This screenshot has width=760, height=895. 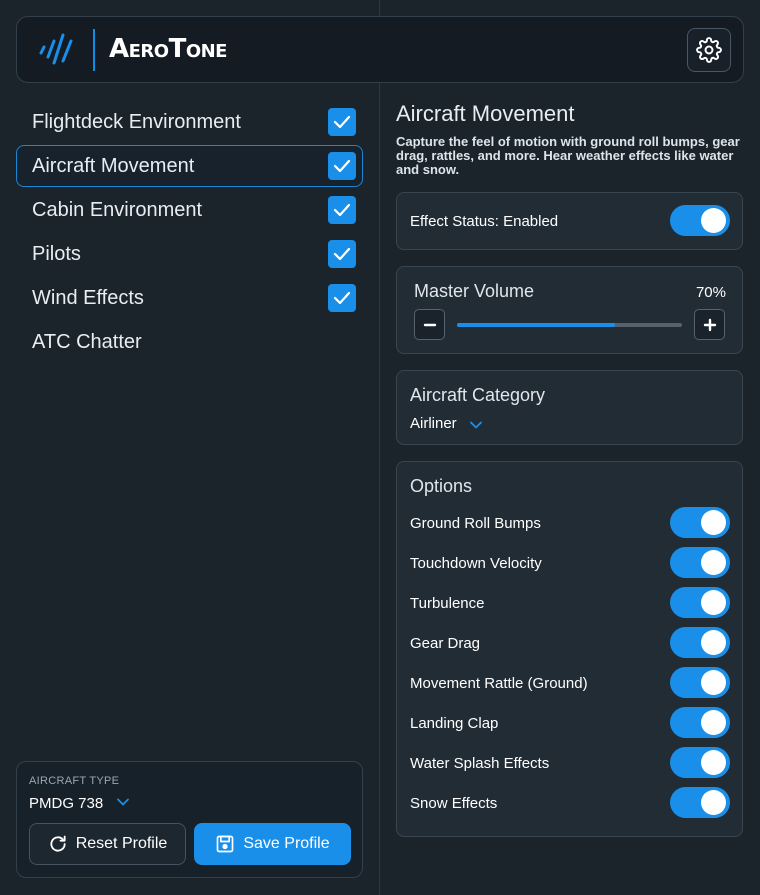 I want to click on aircraft-category-label: Aircraft Category, so click(x=478, y=395).